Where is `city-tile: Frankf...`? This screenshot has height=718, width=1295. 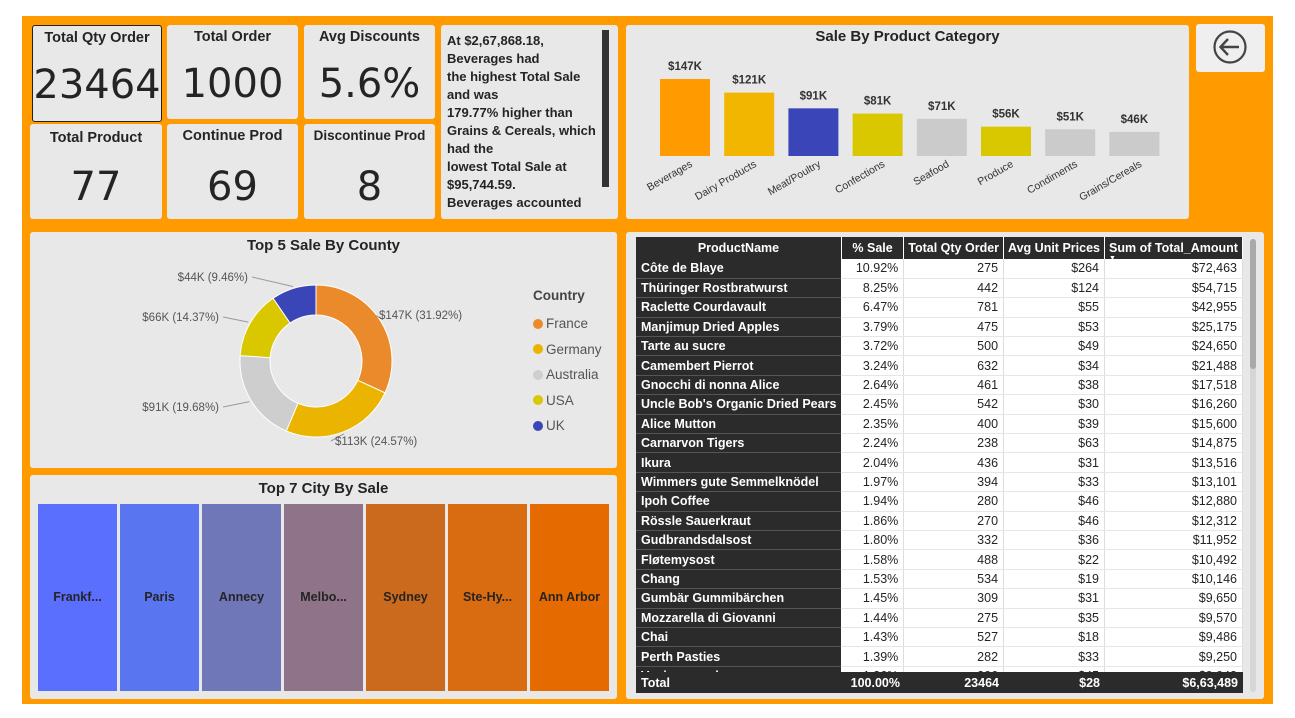 city-tile: Frankf... is located at coordinates (77, 597).